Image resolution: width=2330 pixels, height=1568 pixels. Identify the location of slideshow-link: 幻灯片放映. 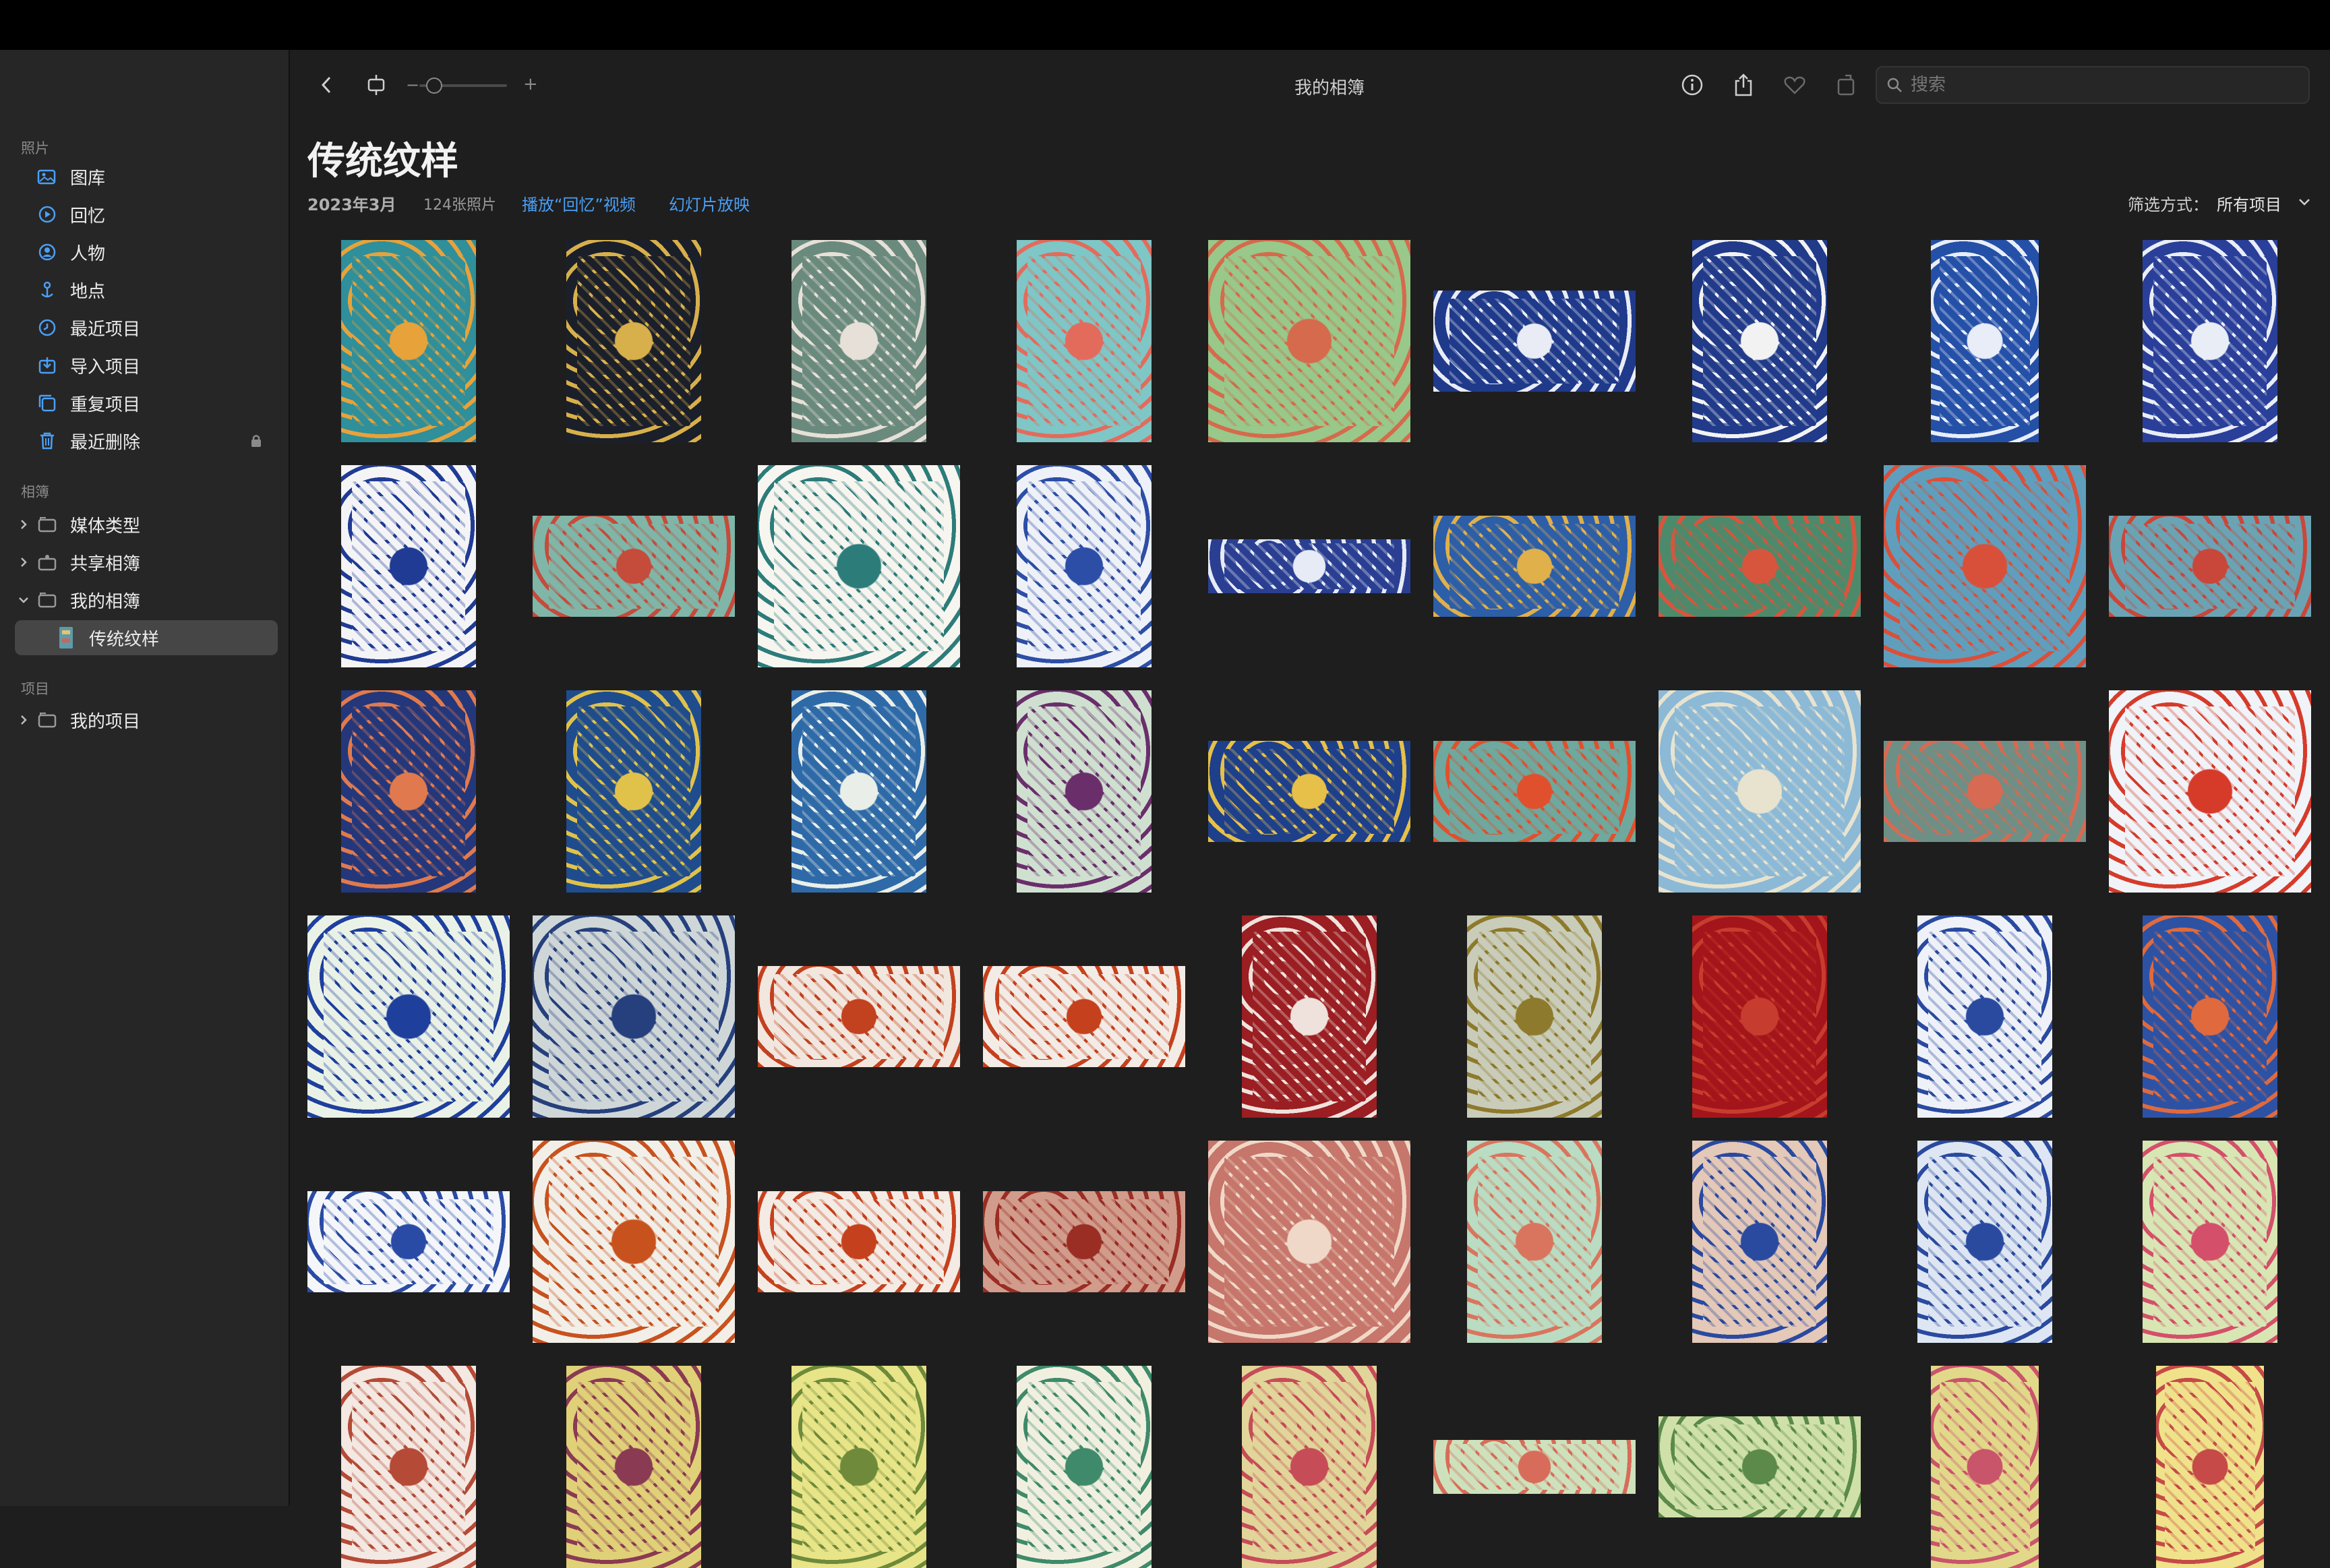
(709, 203).